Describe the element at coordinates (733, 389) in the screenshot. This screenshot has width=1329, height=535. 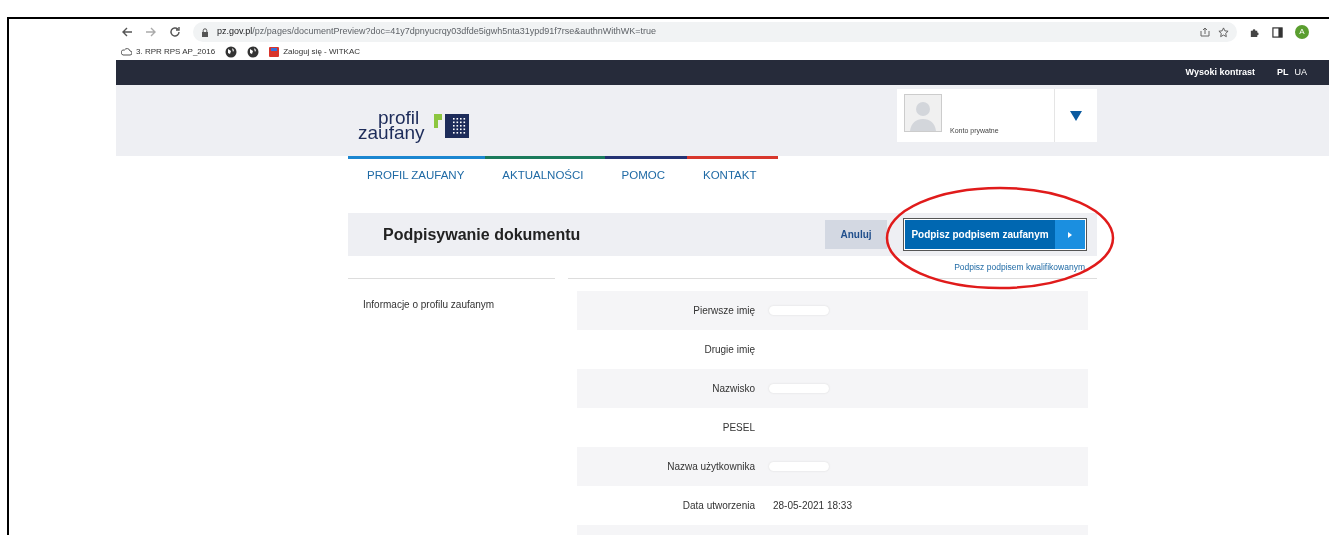
I see `field-label: Nazwisko` at that location.